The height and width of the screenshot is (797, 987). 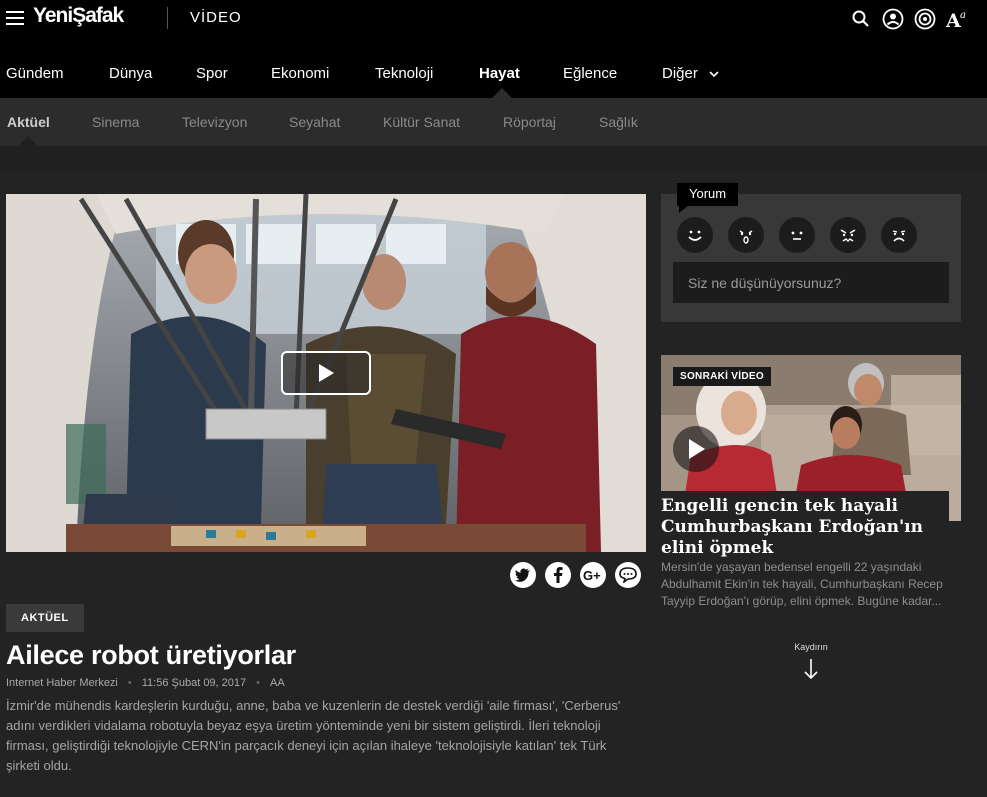 I want to click on comment-tab: Yorum, so click(x=708, y=194).